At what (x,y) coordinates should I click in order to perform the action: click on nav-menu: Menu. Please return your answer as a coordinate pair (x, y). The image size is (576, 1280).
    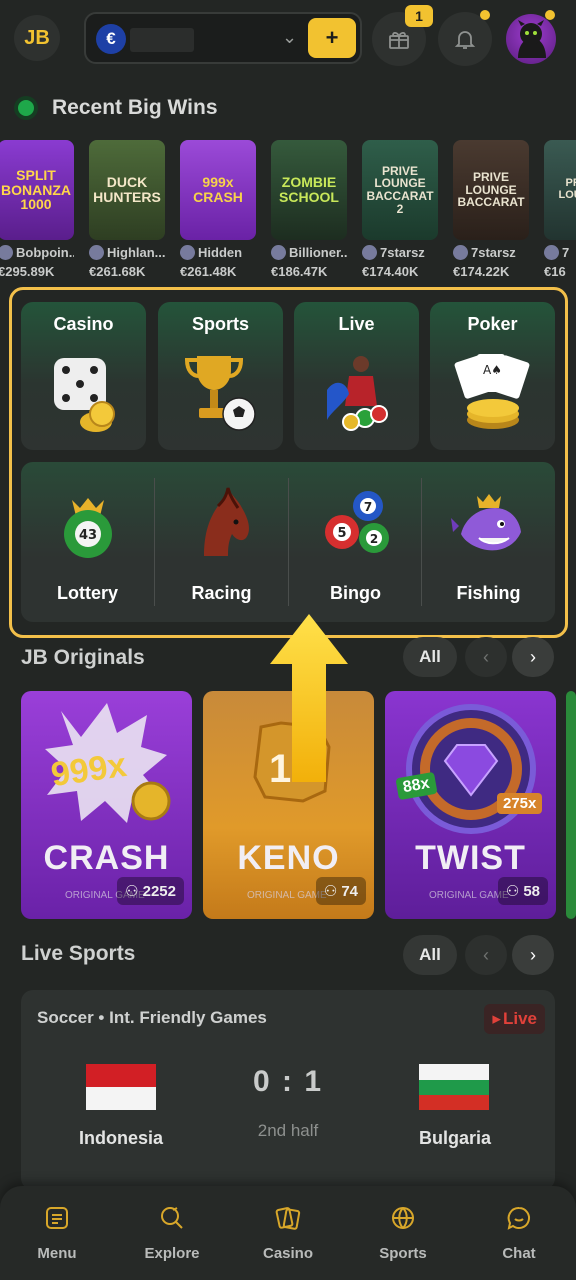
    Looking at the image, I should click on (57, 1233).